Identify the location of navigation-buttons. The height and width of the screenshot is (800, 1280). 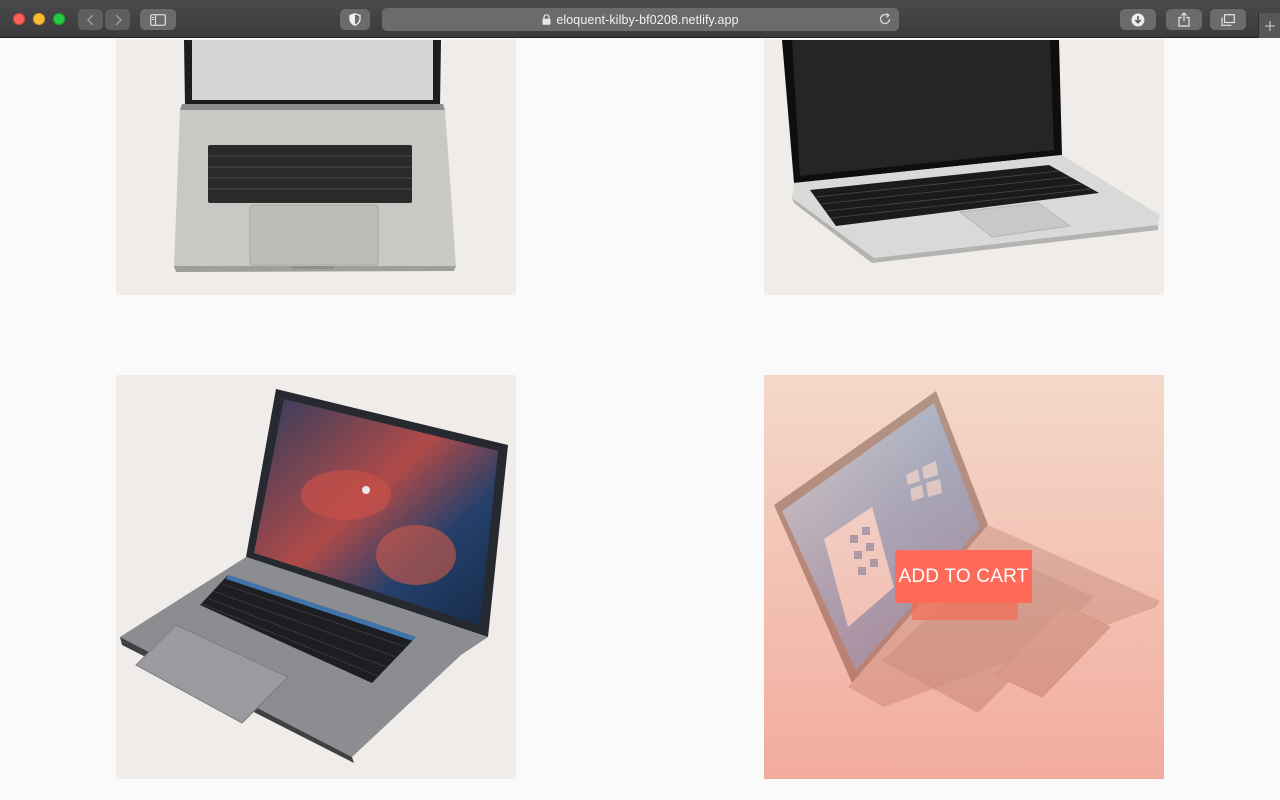
(104, 19).